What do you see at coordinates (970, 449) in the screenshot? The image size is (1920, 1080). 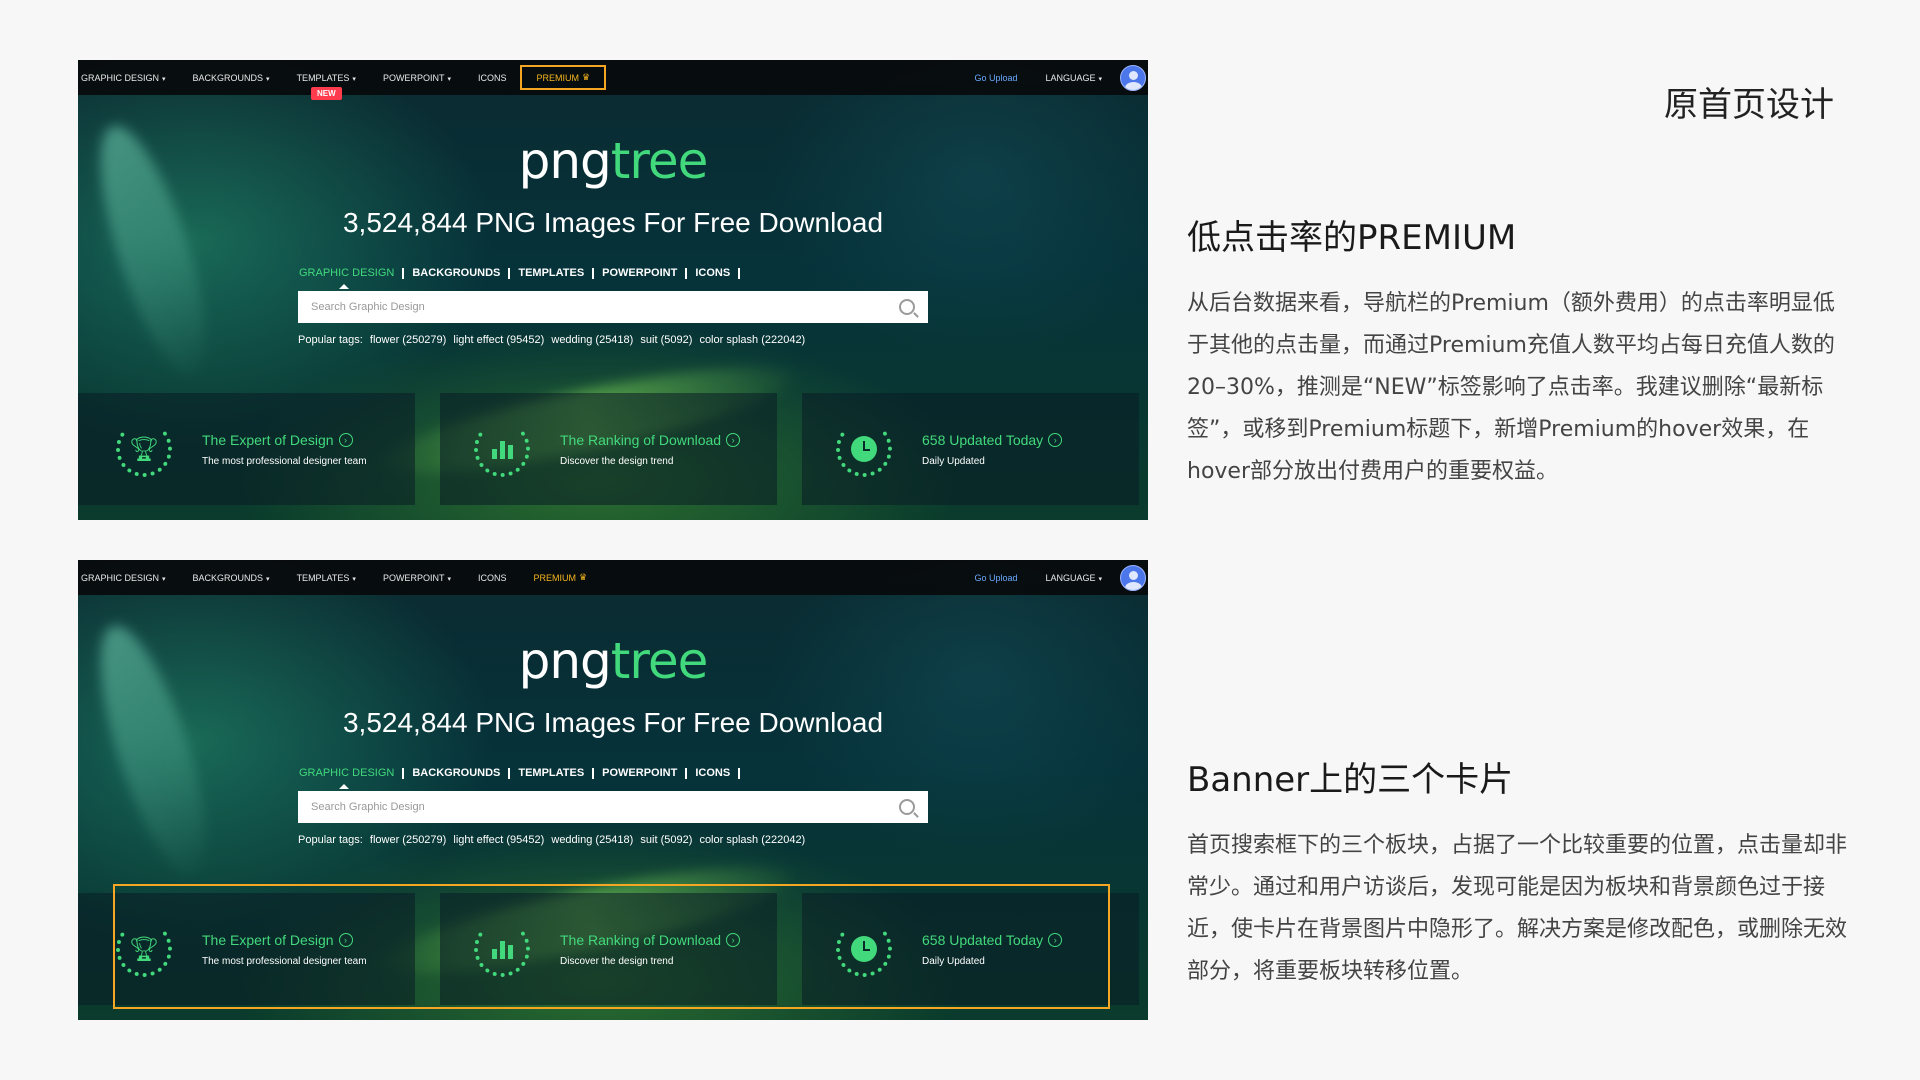 I see `feature-card-updated: 658 Updated Today › Daily Updated` at bounding box center [970, 449].